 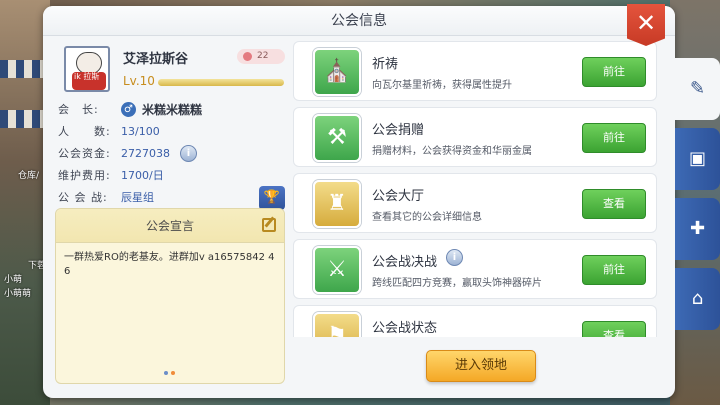 I want to click on field-members: 人 数: 13/100, so click(x=175, y=131).